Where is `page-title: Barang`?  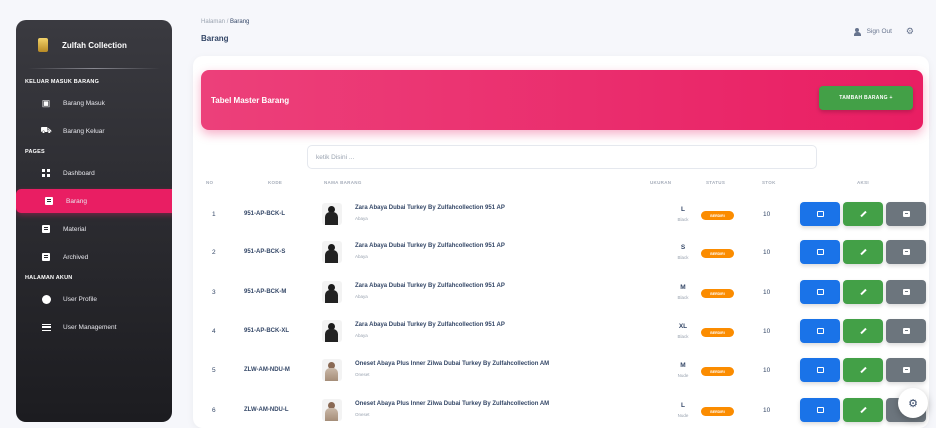
page-title: Barang is located at coordinates (215, 38).